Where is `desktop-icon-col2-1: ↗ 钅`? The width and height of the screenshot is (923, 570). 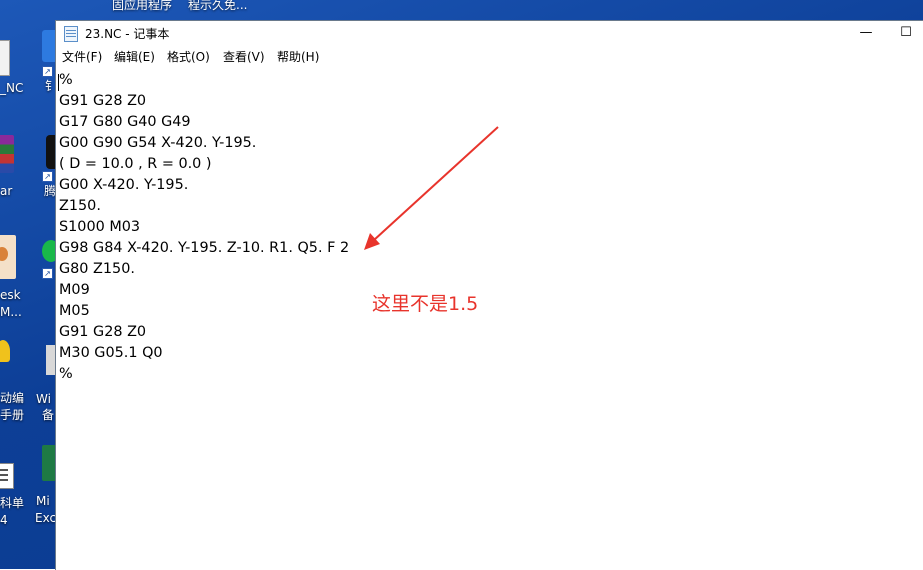
desktop-icon-col2-1: ↗ 钅 is located at coordinates (50, 65).